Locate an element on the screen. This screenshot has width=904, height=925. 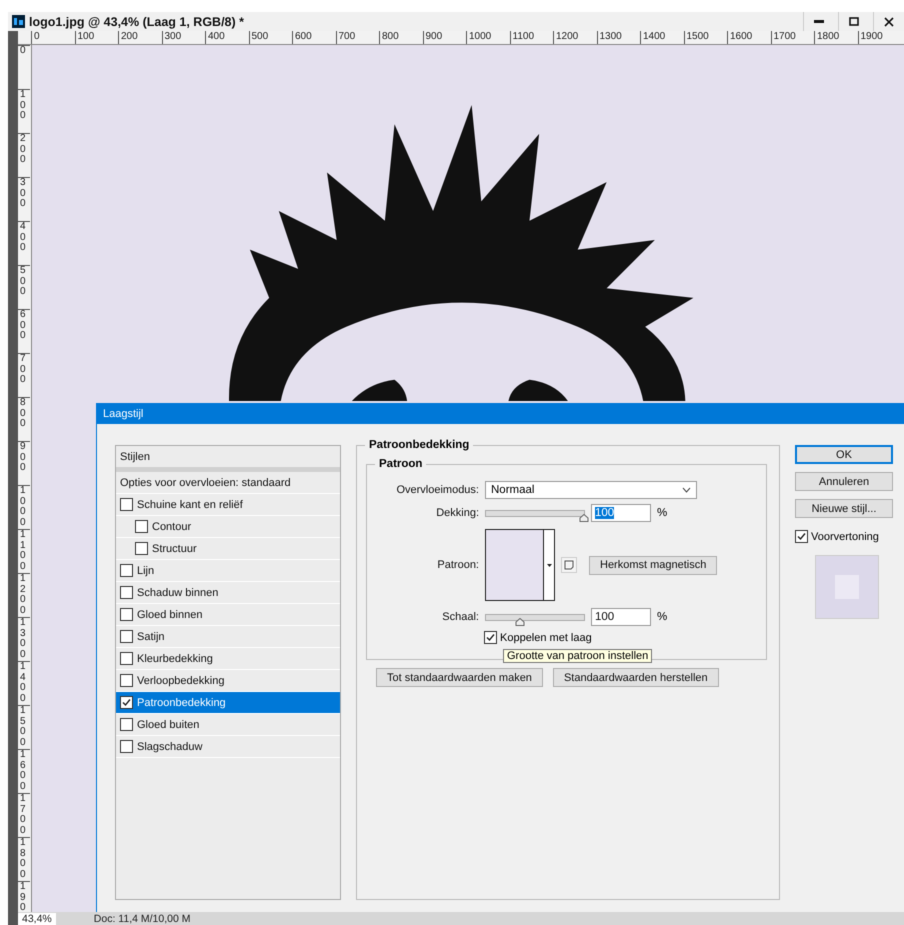
snap-origin-button: Herkomst magnetisch is located at coordinates (653, 565).